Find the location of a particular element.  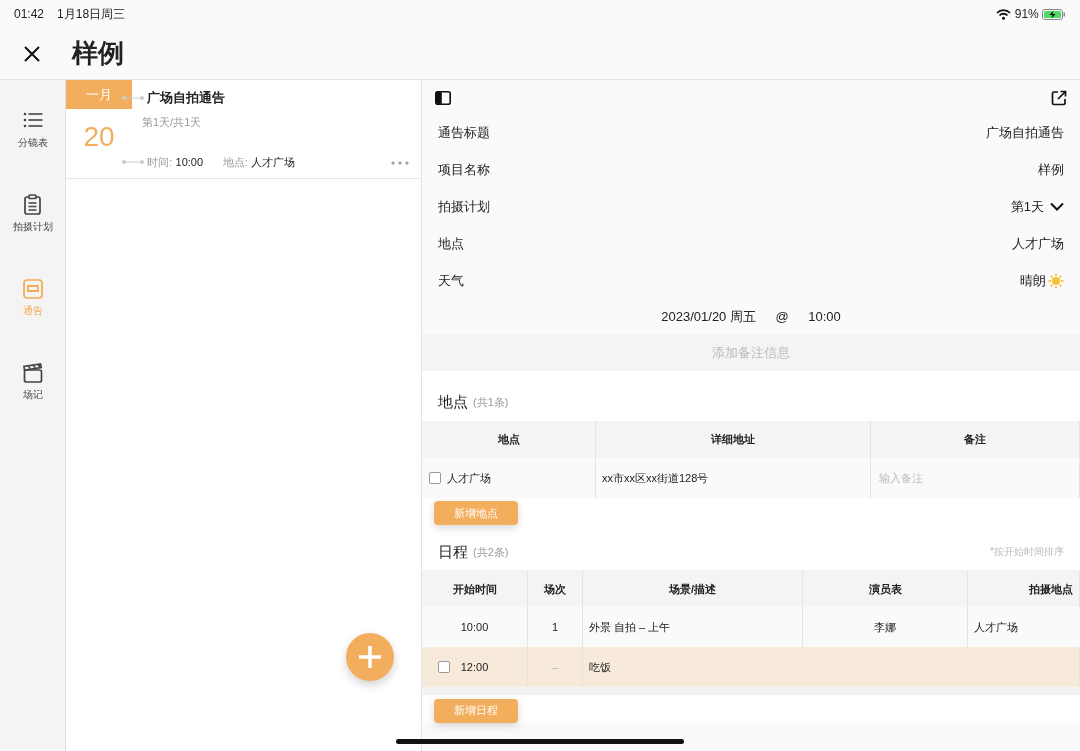

table-cell-text: 外景 自拍 – 上午 is located at coordinates (630, 627).